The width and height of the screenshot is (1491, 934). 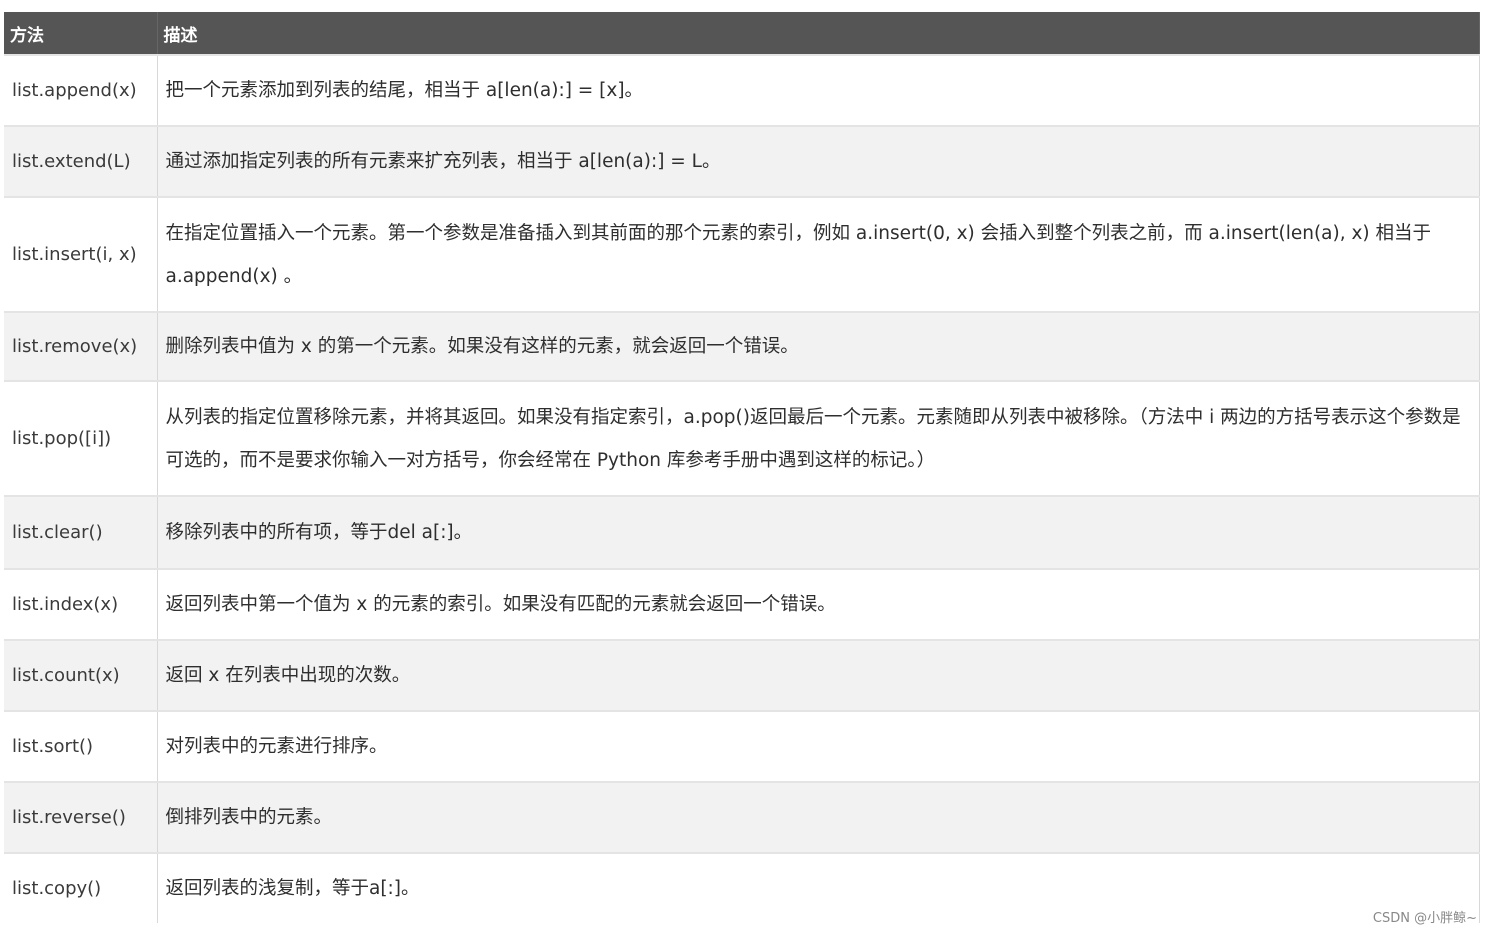 What do you see at coordinates (81, 817) in the screenshot?
I see `method-cell: list.reverse()` at bounding box center [81, 817].